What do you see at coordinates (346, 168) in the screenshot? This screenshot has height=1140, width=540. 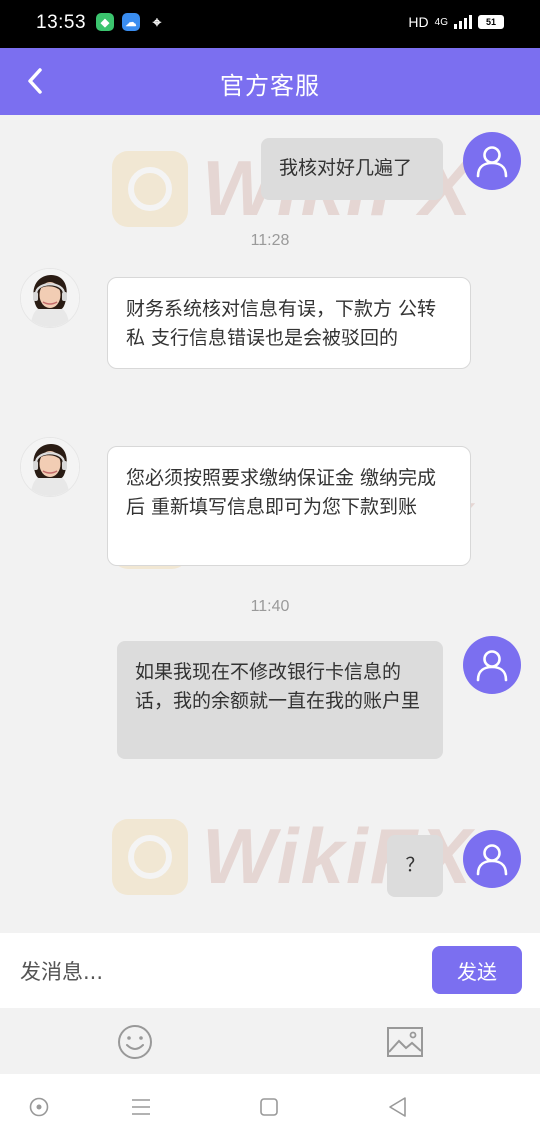 I see `message-text: 我核对好几遍了` at bounding box center [346, 168].